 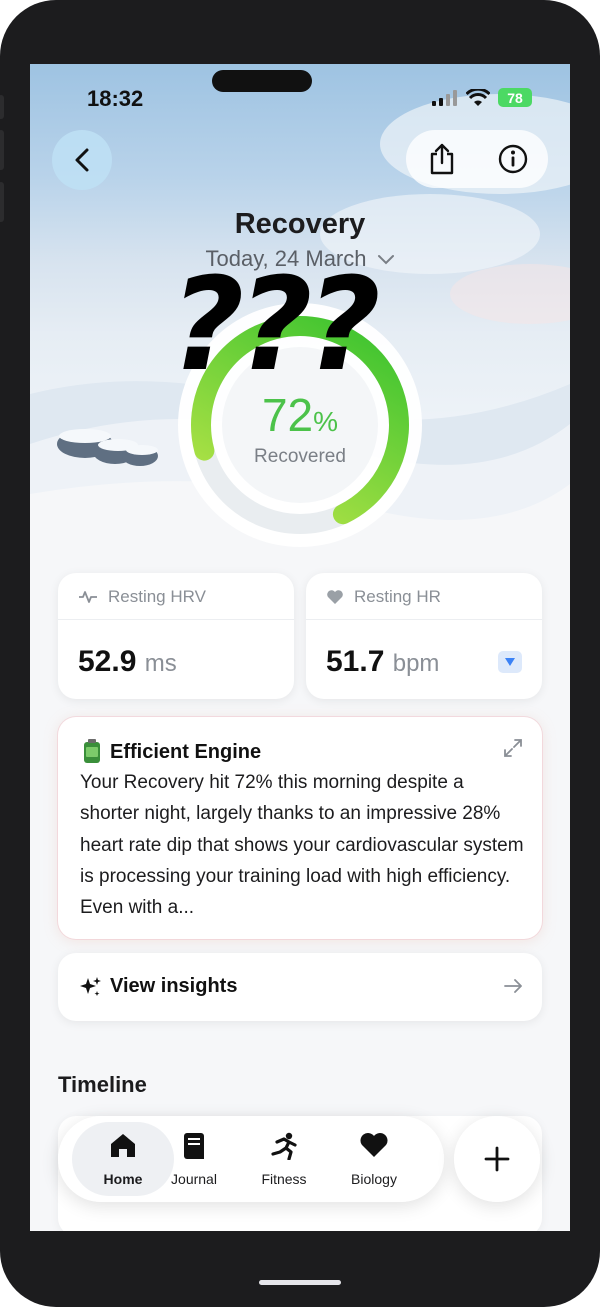 I want to click on chevron-down-icon, so click(x=385, y=260).